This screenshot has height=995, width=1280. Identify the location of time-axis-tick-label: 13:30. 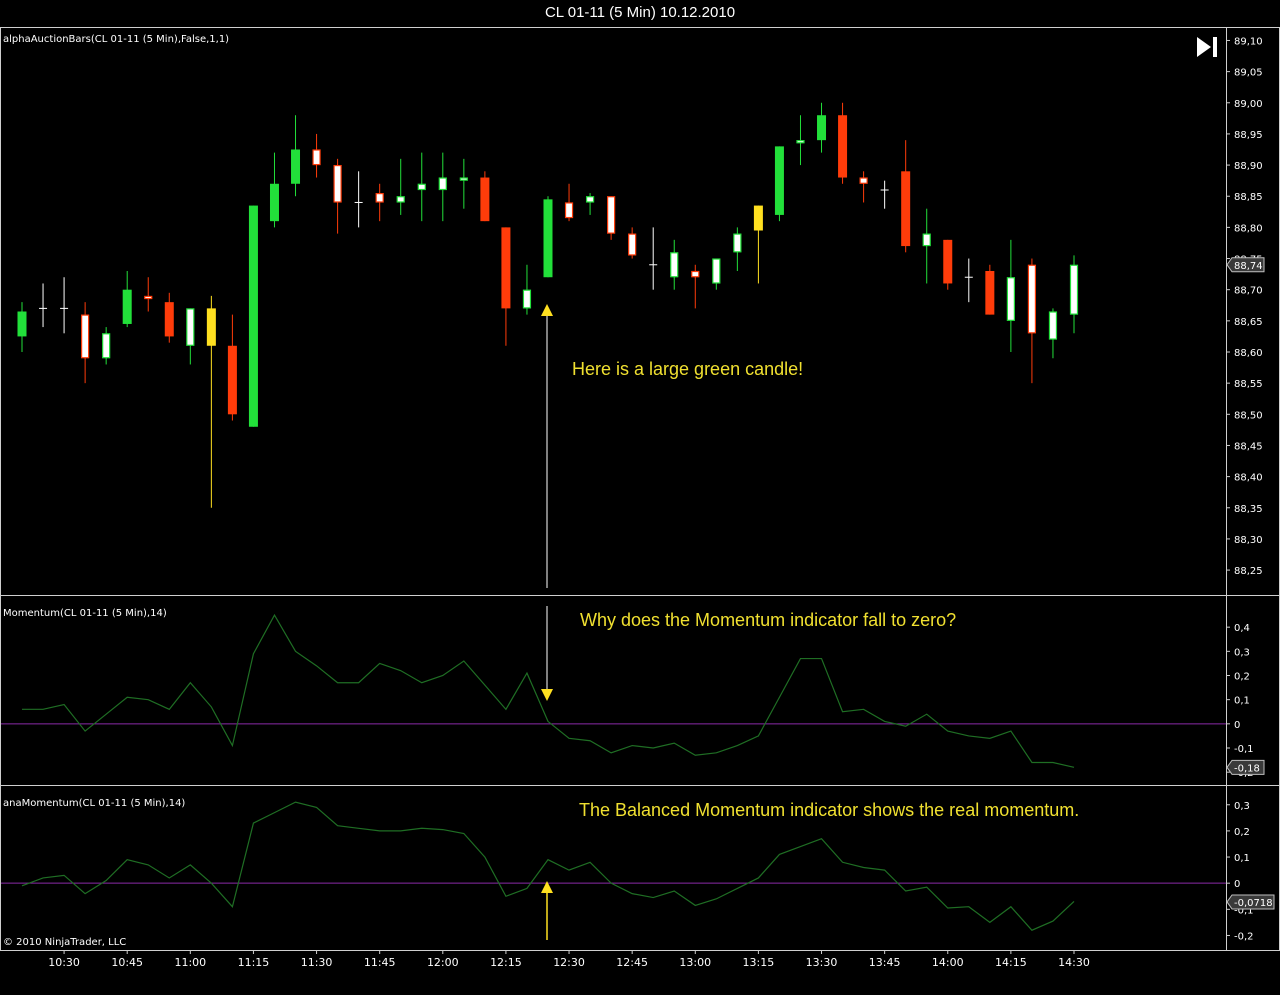
(822, 962).